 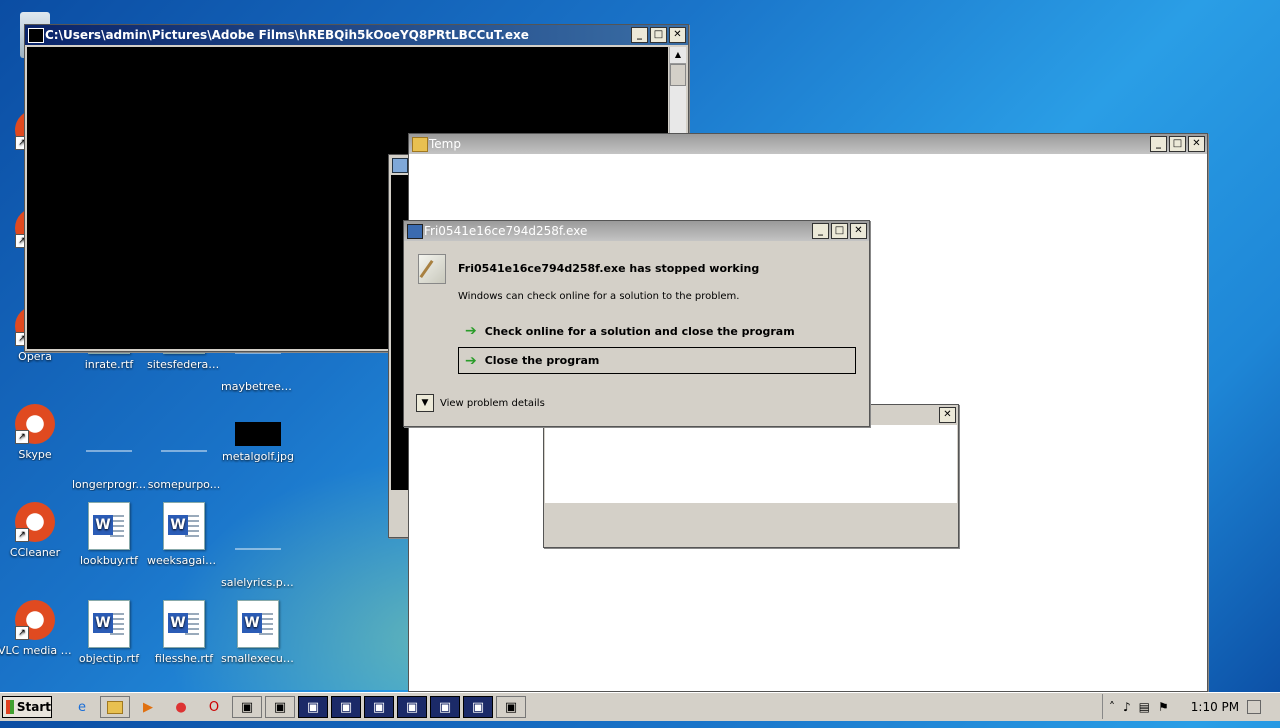 I want to click on temp-titlebar: Temp _ □ ✕, so click(x=808, y=144).